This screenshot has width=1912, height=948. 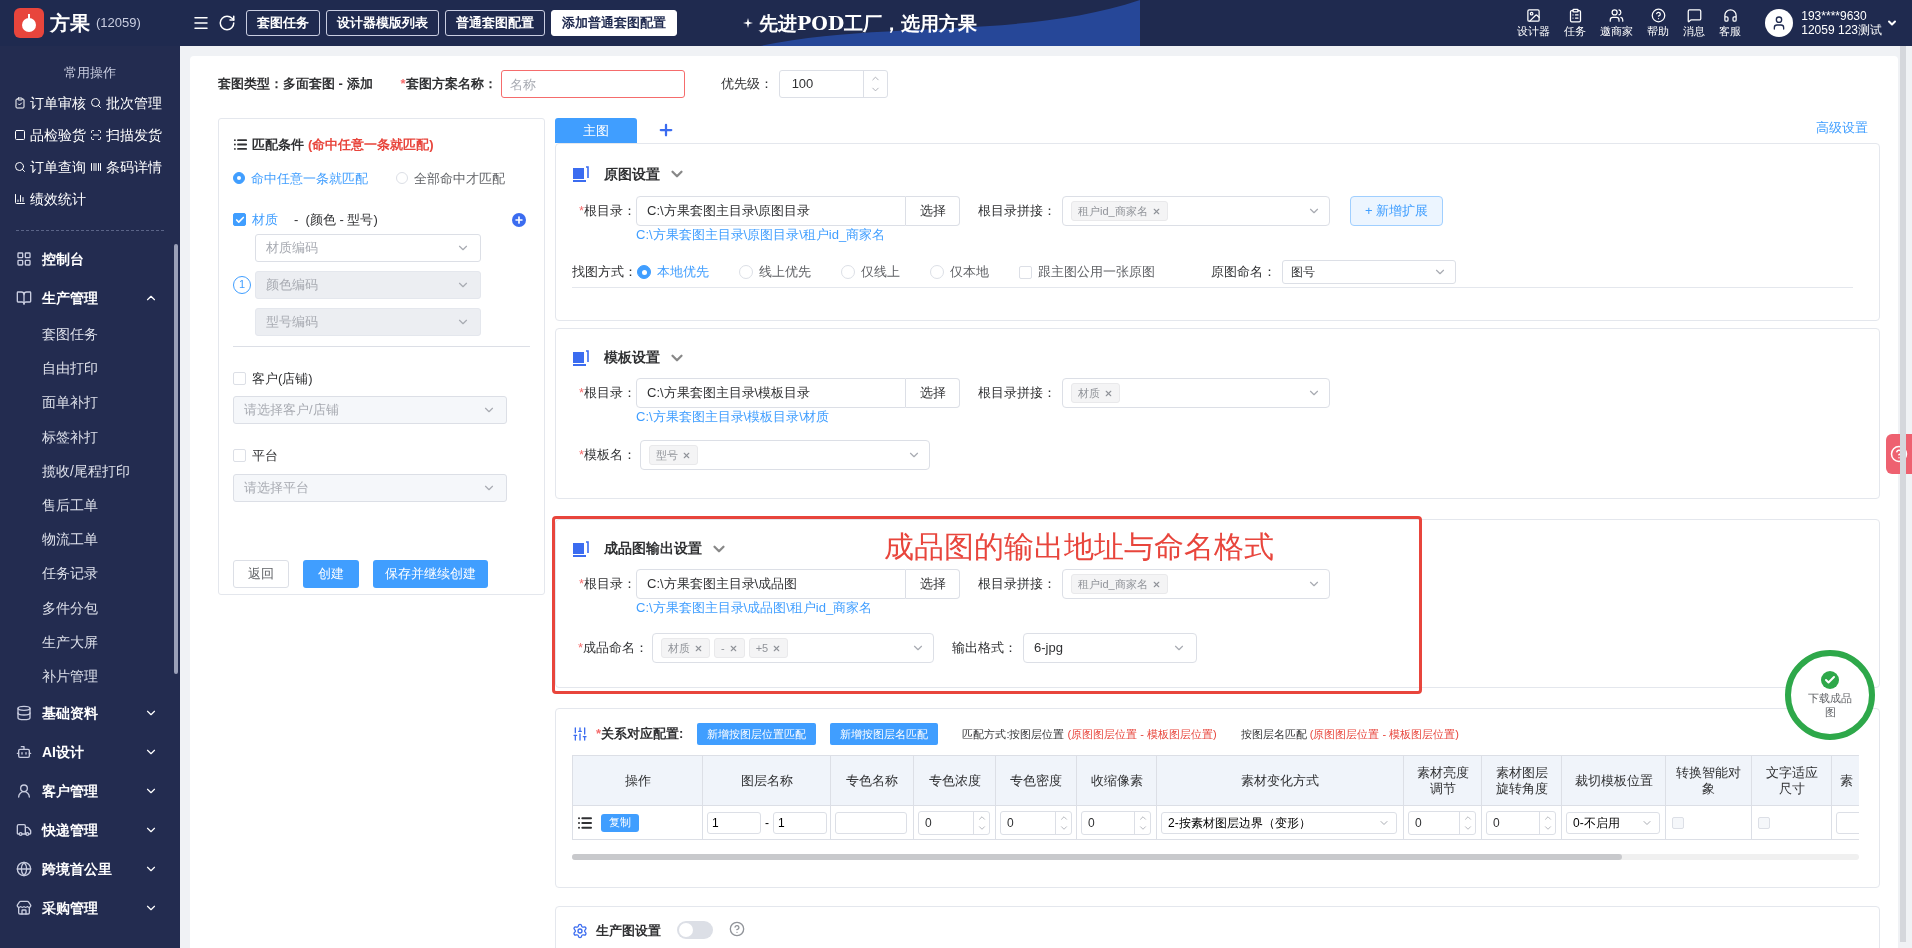 What do you see at coordinates (90, 642) in the screenshot?
I see `submenu-item: 生产大屏` at bounding box center [90, 642].